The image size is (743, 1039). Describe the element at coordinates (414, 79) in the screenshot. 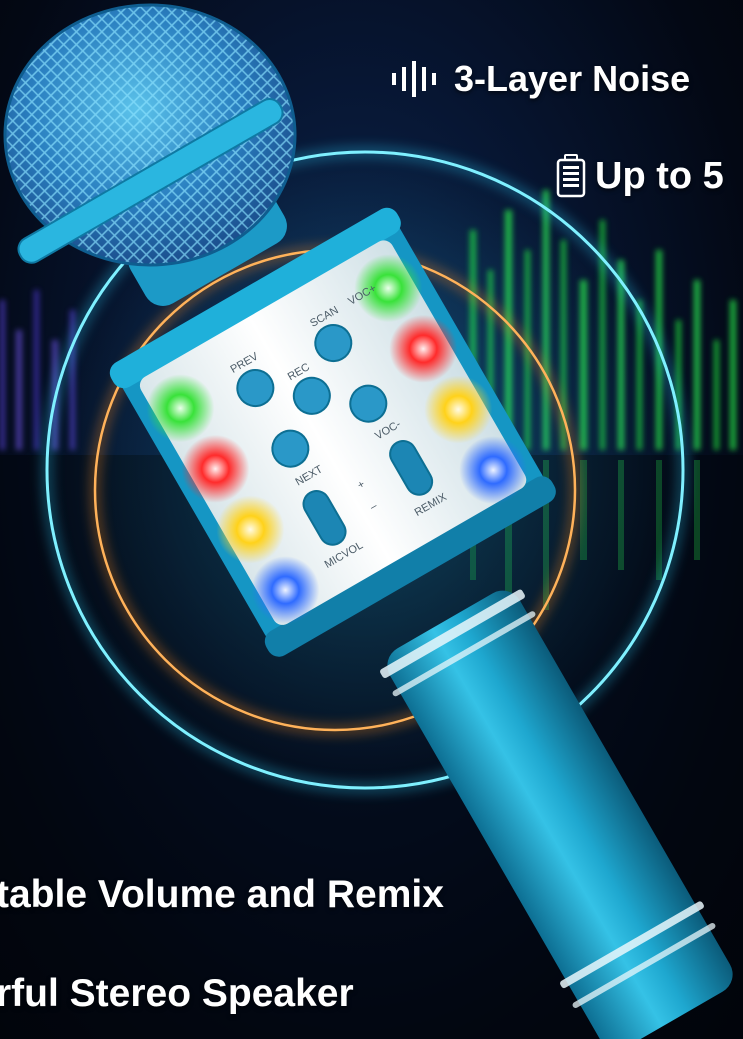

I see `sound-wave-icon` at that location.